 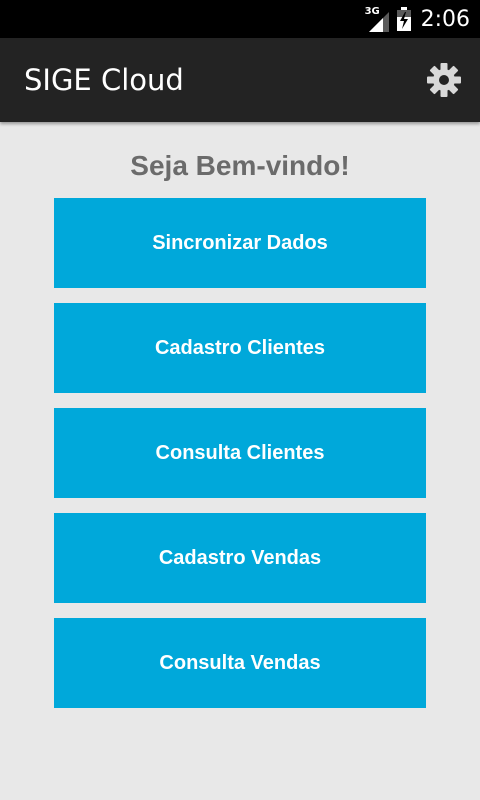 I want to click on query-sales-button: Consulta Vendas, so click(x=240, y=663).